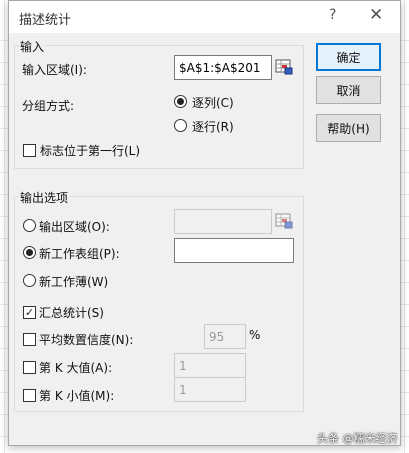 The image size is (409, 453). What do you see at coordinates (90, 150) in the screenshot?
I see `labels-first-row-label: 标志位于第一行(L)` at bounding box center [90, 150].